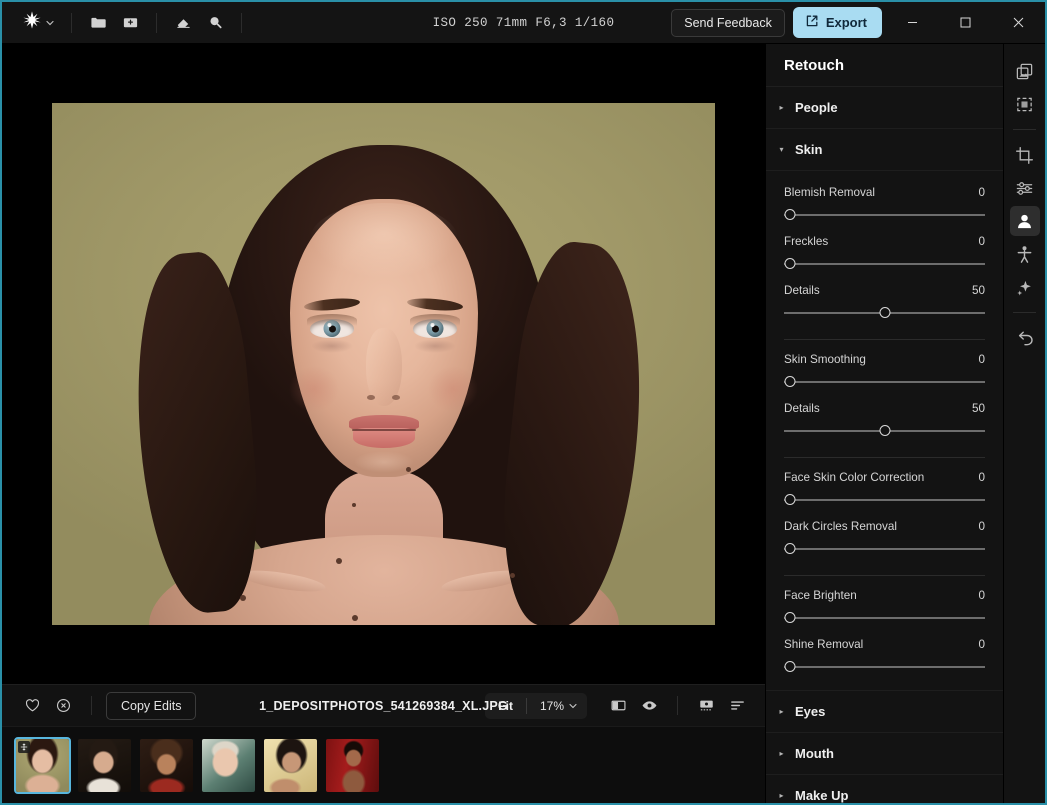 The image size is (1047, 805). I want to click on export-button-label: Export, so click(846, 22).